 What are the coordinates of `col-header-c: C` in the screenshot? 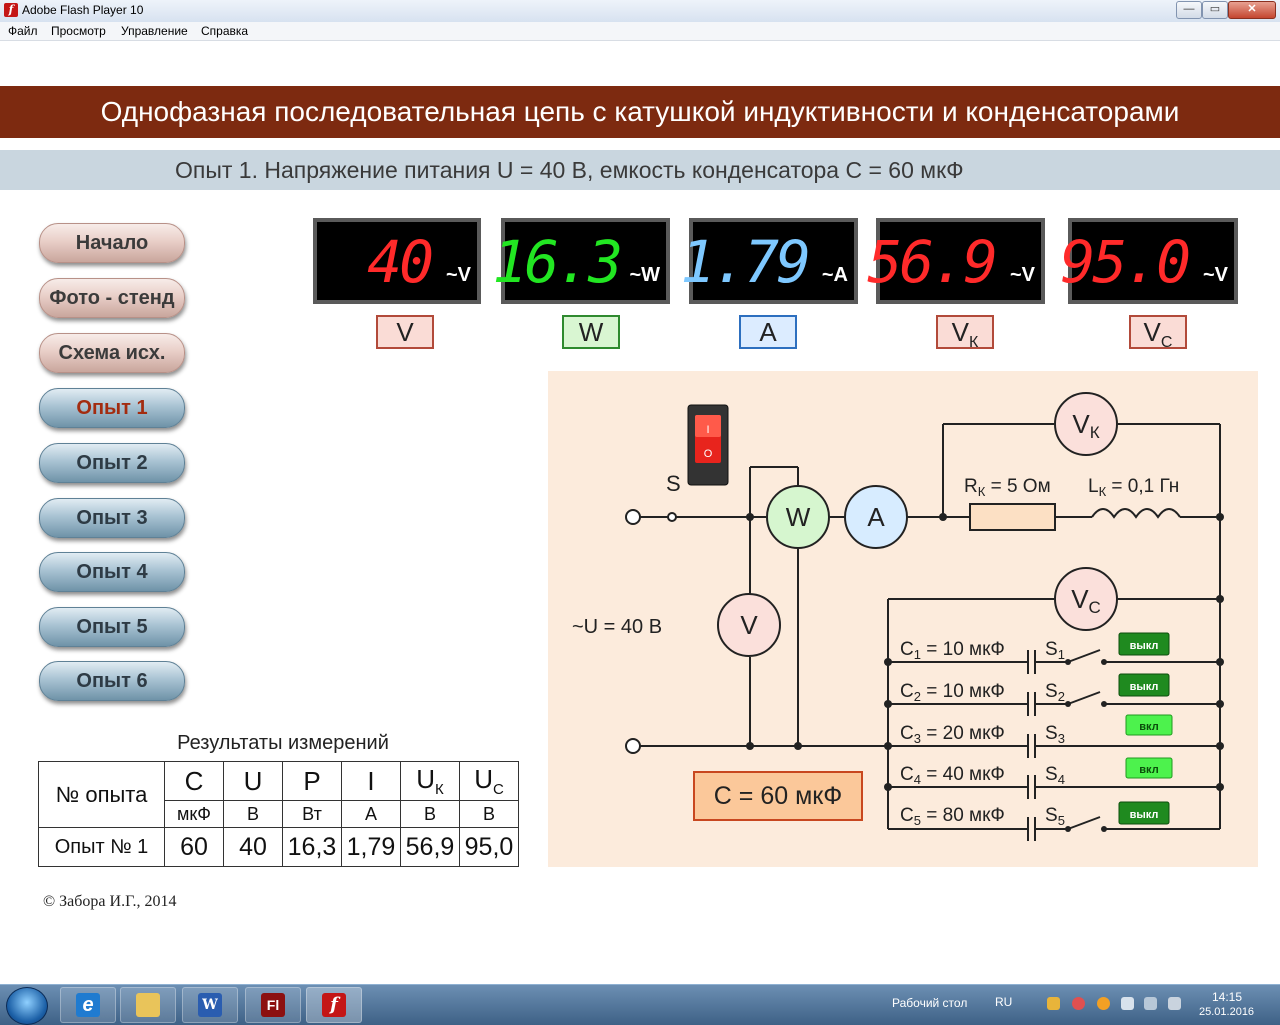 It's located at (194, 781).